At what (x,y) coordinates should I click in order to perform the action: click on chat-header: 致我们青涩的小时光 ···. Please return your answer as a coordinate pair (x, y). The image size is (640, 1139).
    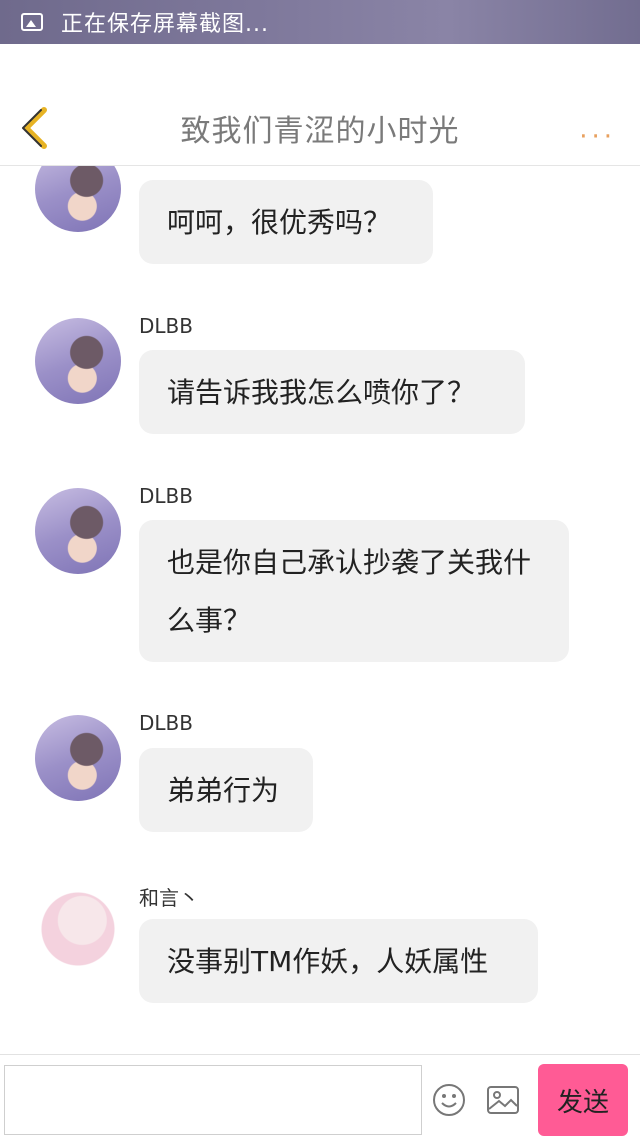
    Looking at the image, I should click on (320, 105).